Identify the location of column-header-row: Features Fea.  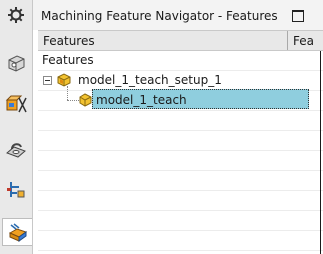
(180, 40).